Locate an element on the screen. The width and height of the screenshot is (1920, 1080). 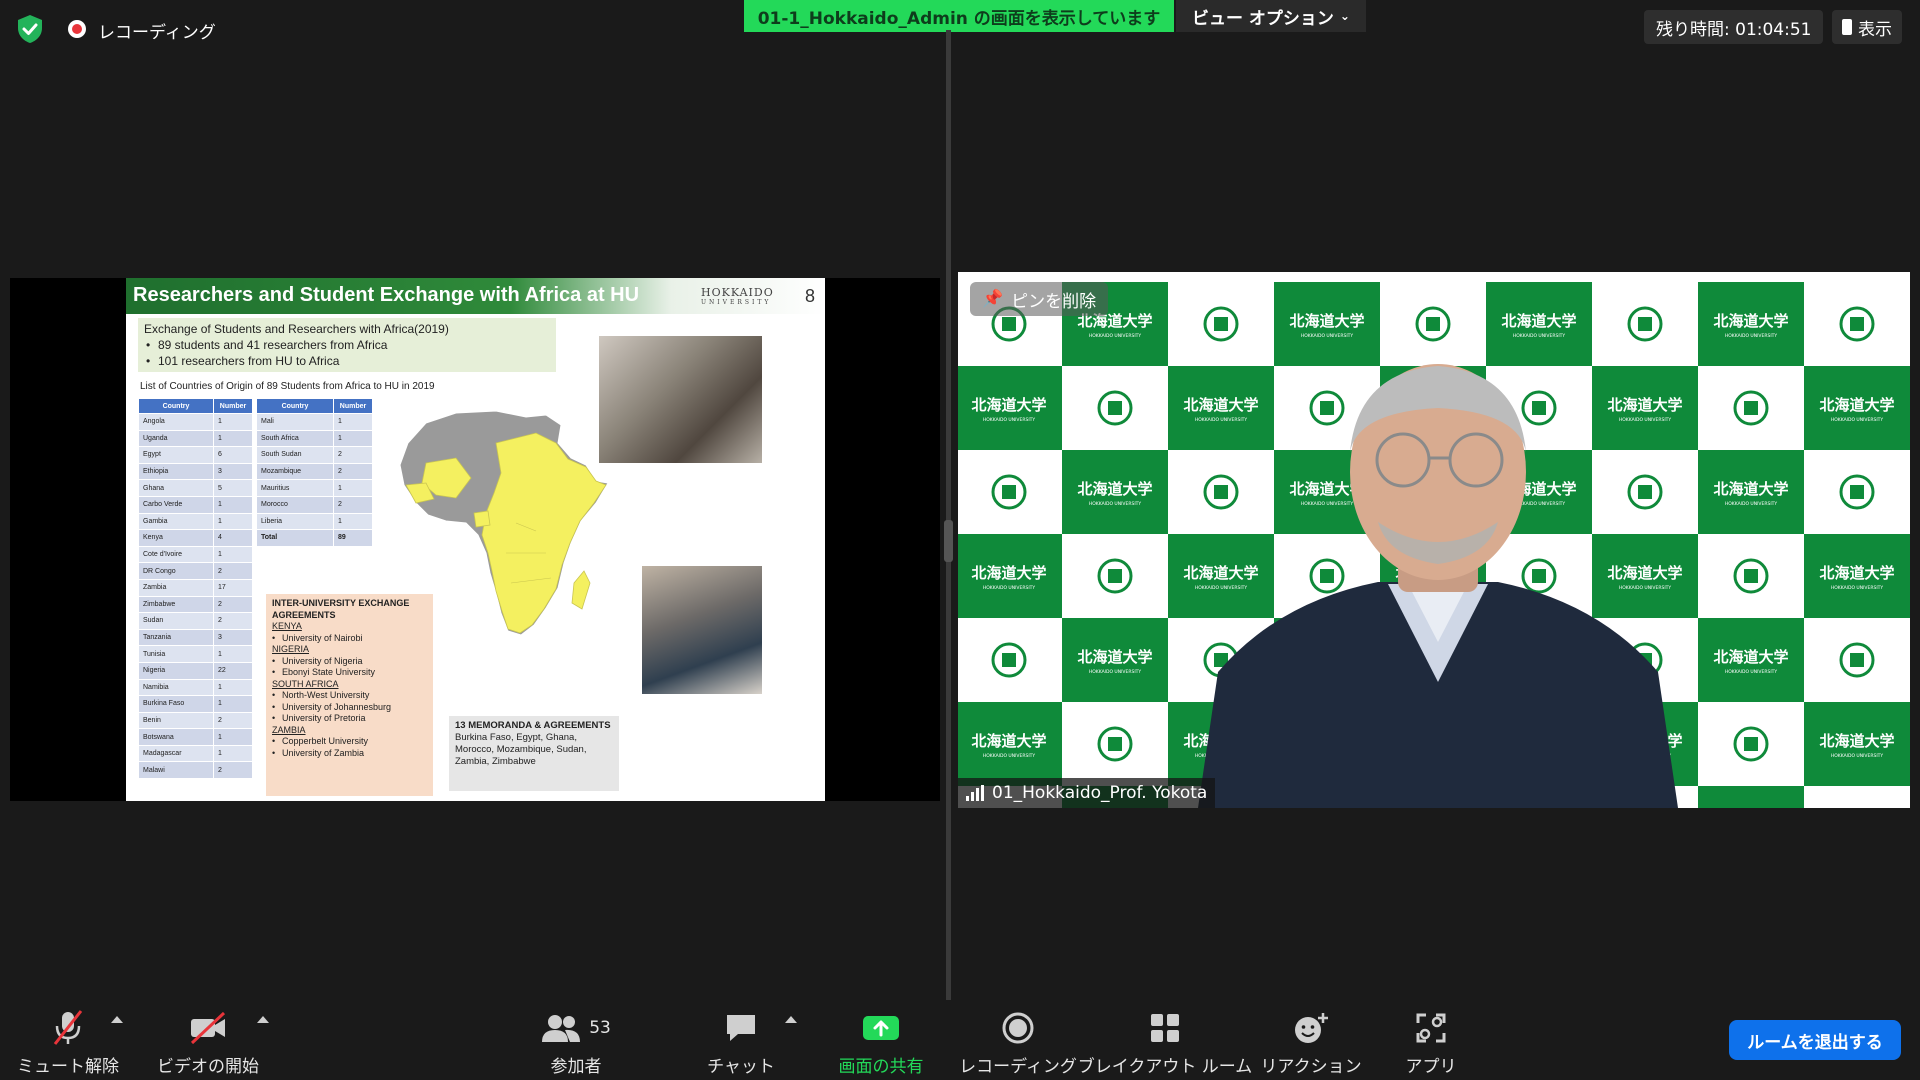
split-divider is located at coordinates (948, 515).